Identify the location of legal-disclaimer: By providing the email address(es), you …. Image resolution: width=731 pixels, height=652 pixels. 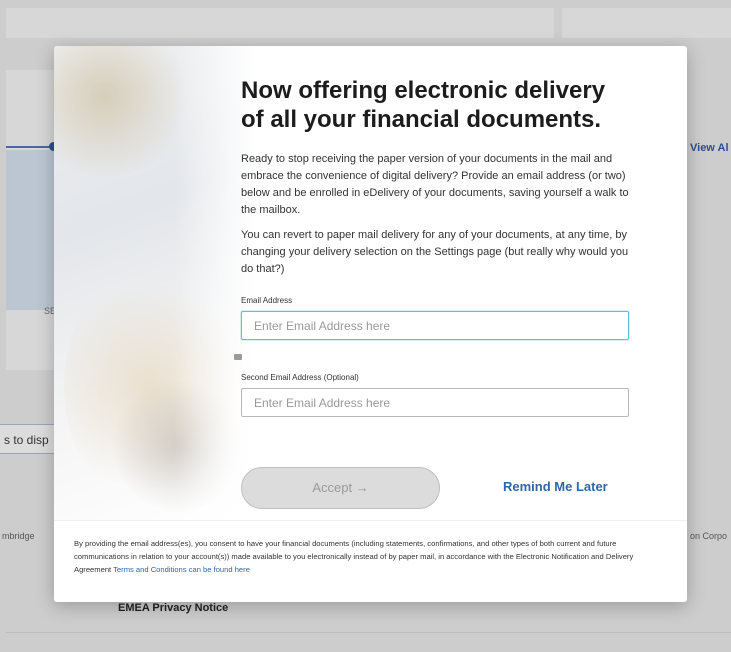
(371, 556).